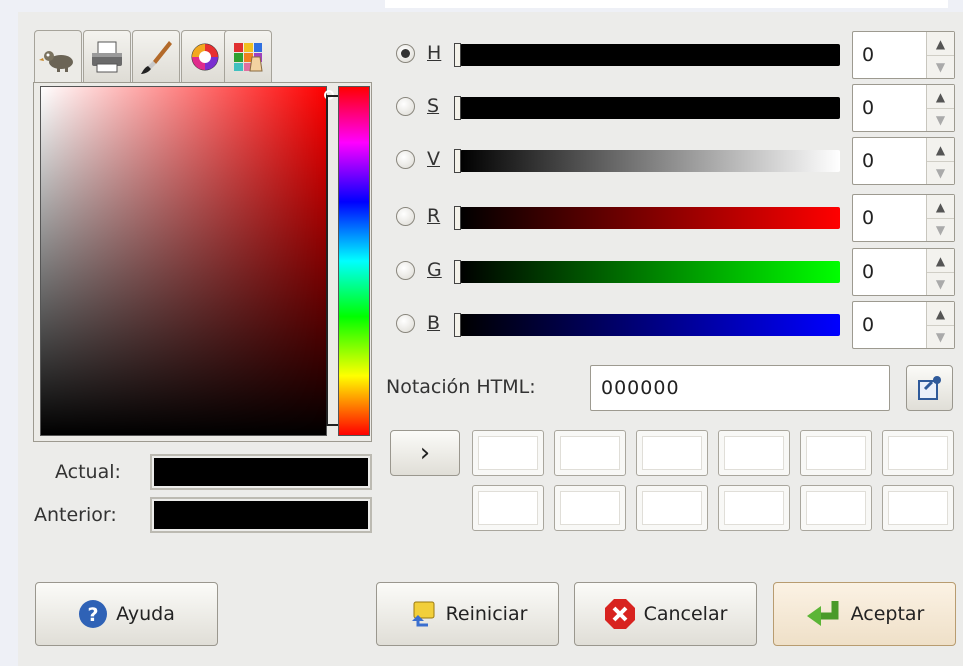  What do you see at coordinates (434, 270) in the screenshot?
I see `slider-label-g: G` at bounding box center [434, 270].